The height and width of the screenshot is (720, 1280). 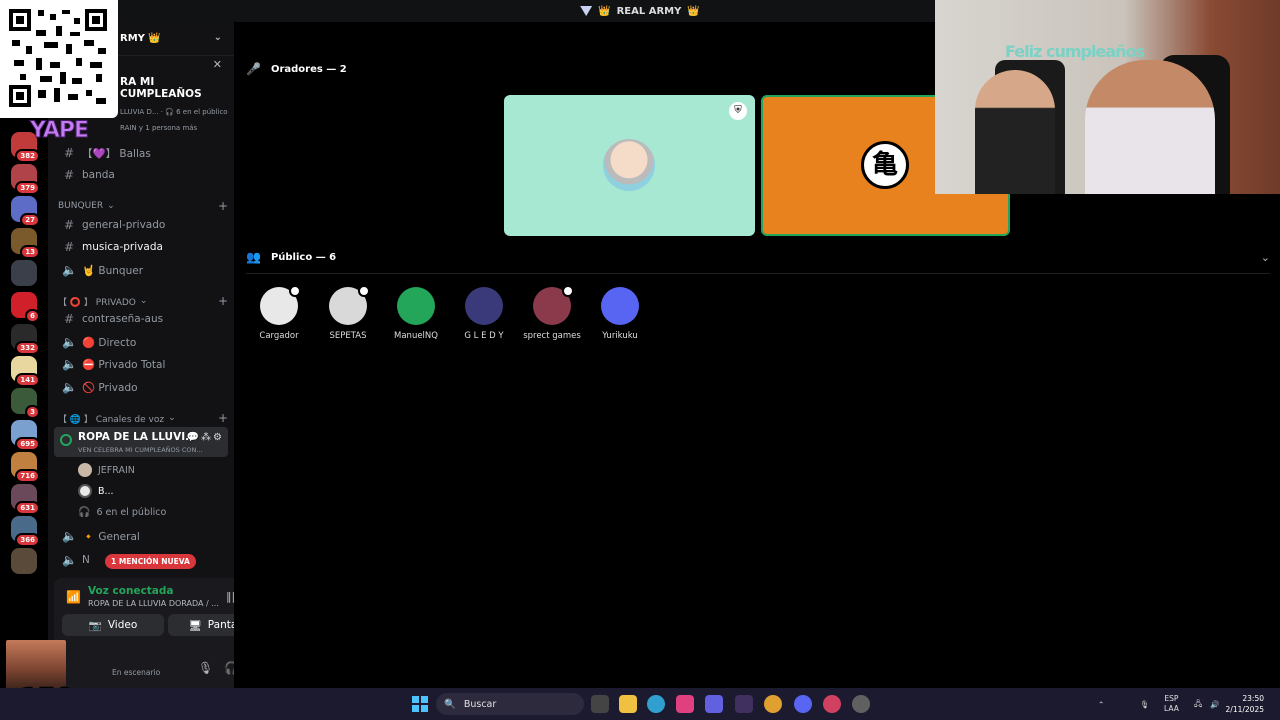 I want to click on server-icon: 366, so click(x=25, y=531).